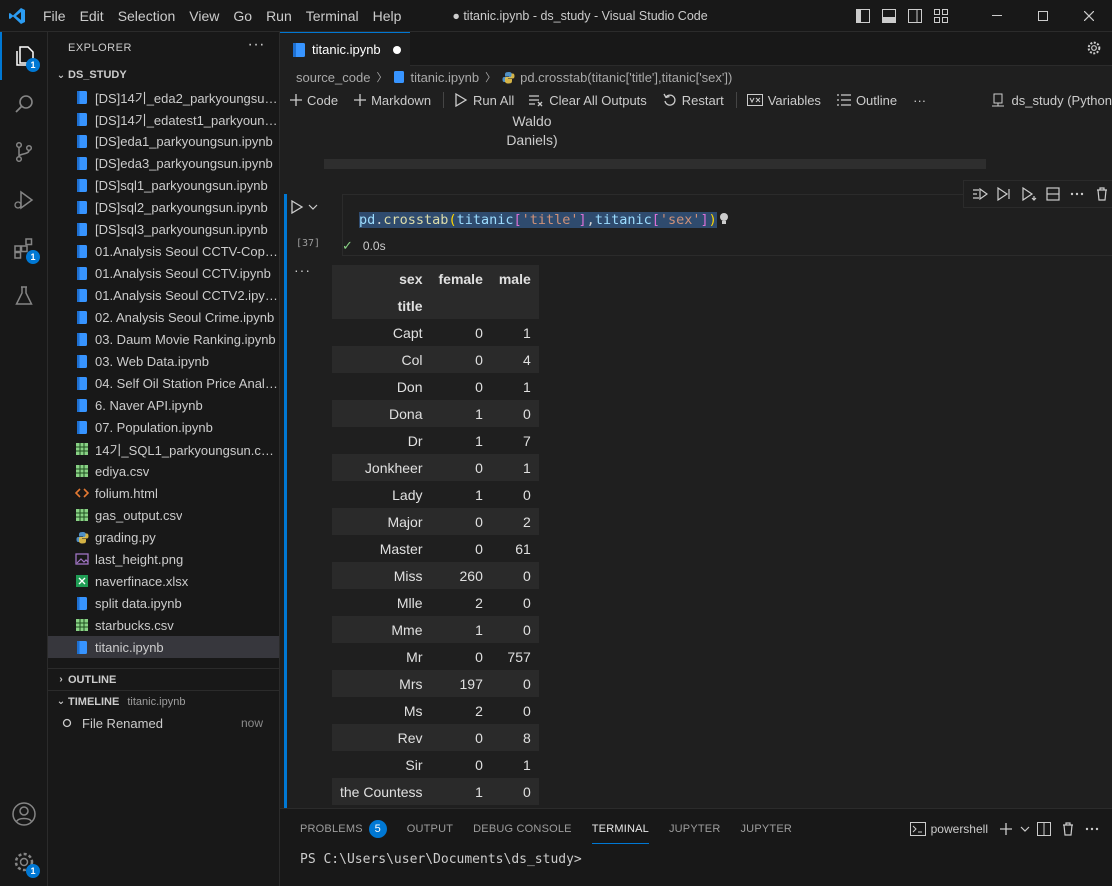  I want to click on file-item: gas_output.csv, so click(163, 515).